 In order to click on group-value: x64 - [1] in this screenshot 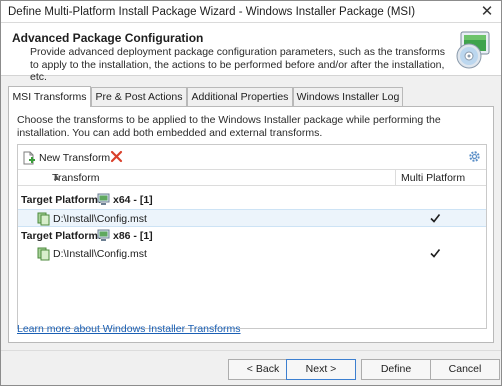, I will do `click(133, 200)`.